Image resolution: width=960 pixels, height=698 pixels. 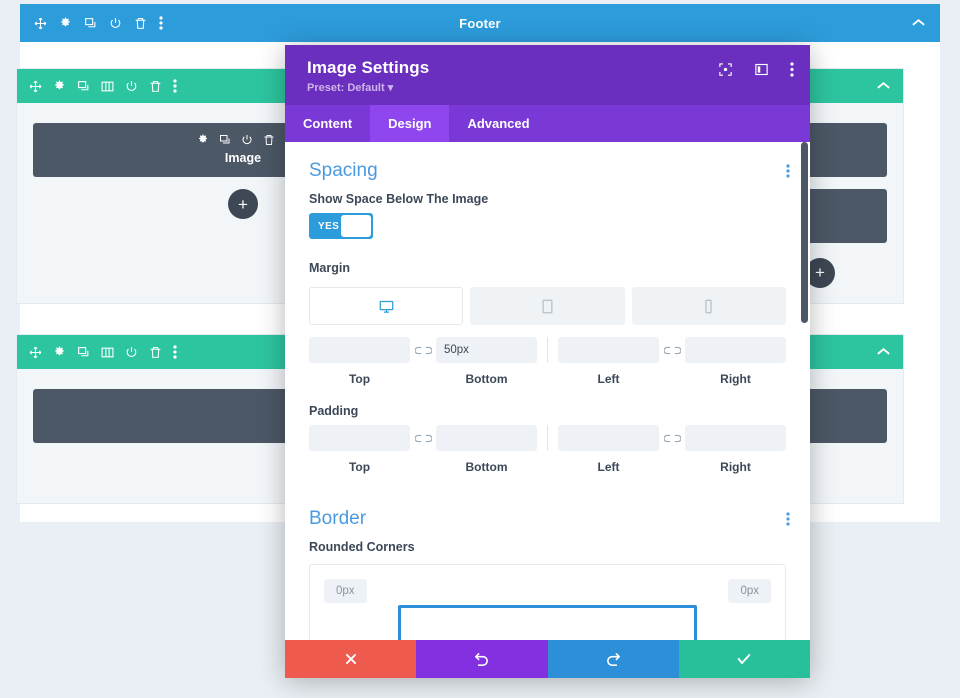 I want to click on panel-layout-icon, so click(x=761, y=69).